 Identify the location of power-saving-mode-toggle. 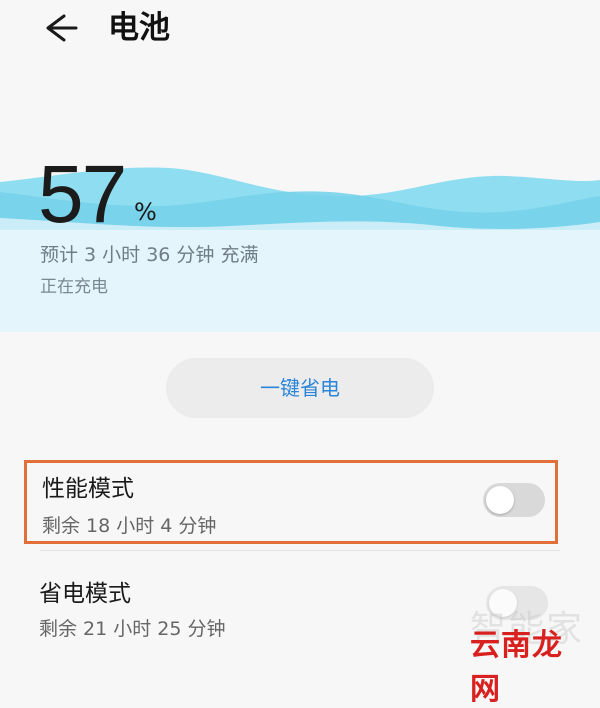
(517, 603).